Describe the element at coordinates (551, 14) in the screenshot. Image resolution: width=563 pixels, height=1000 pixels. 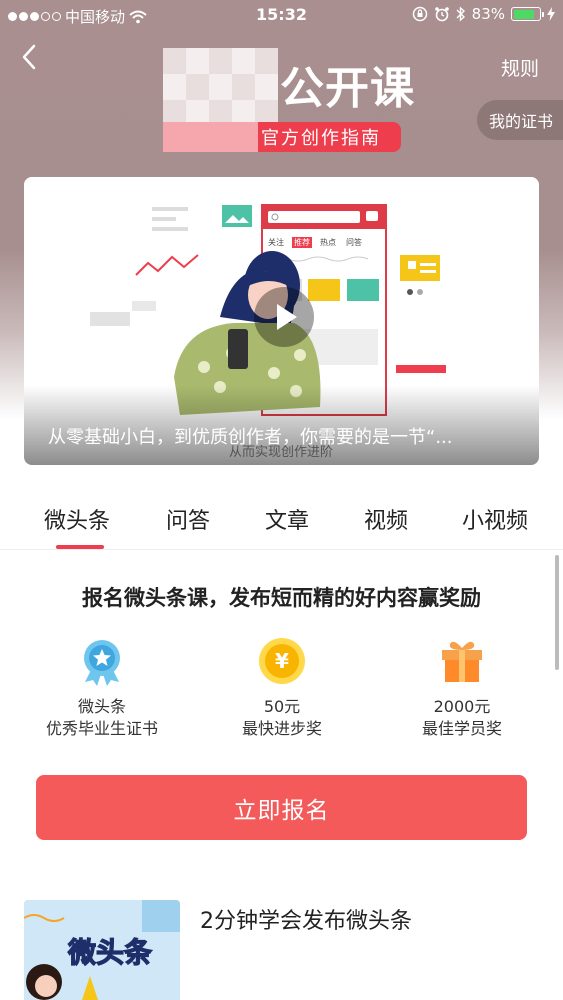
I see `charging-icon` at that location.